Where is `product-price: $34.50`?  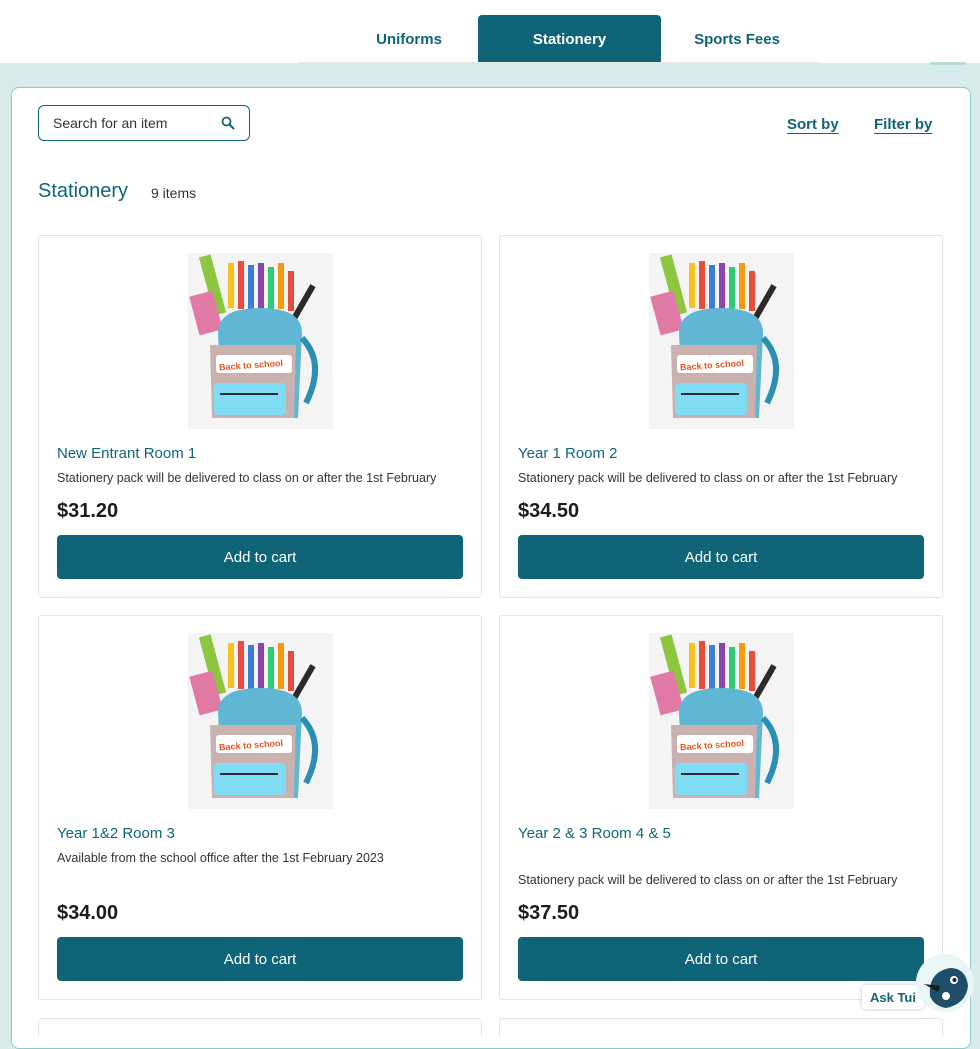 product-price: $34.50 is located at coordinates (549, 511).